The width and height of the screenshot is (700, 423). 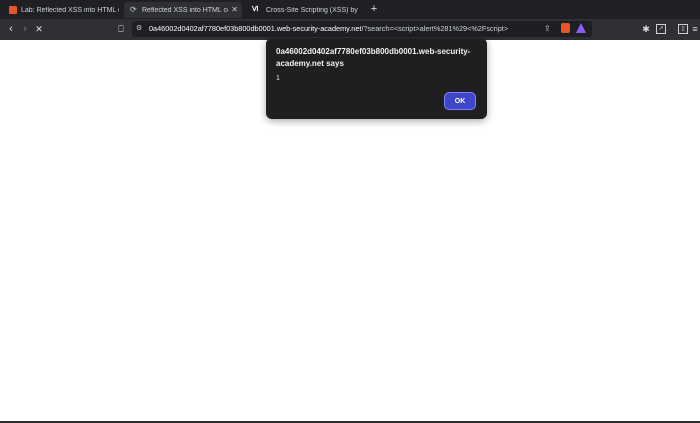 I want to click on sidebar-icon: ↗, so click(x=661, y=29).